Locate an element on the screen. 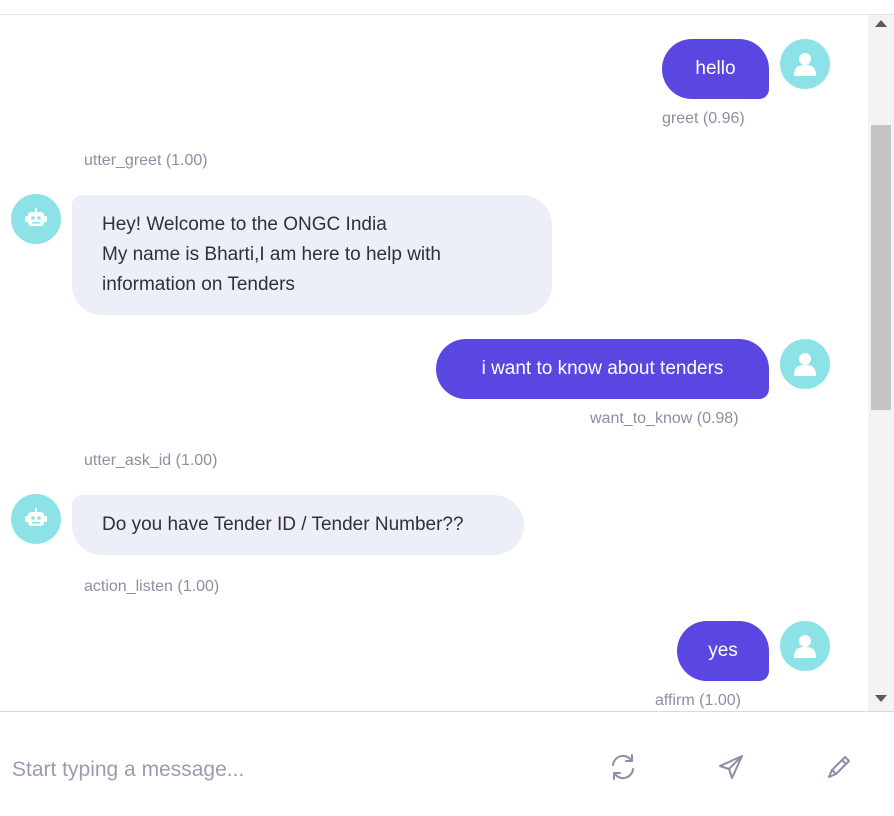 The height and width of the screenshot is (816, 894). action-label: action_listen (1.00) is located at coordinates (152, 586).